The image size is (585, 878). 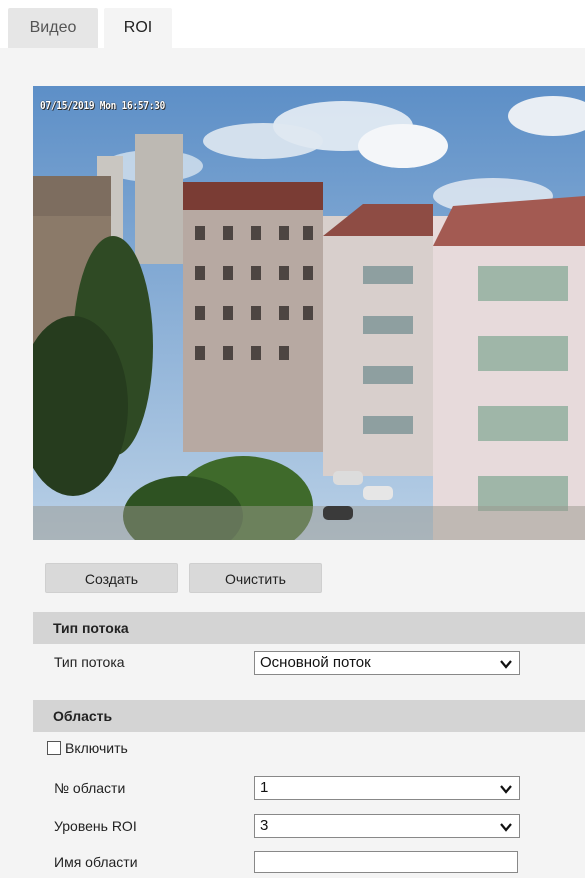 I want to click on create-button: Создать, so click(x=111, y=578).